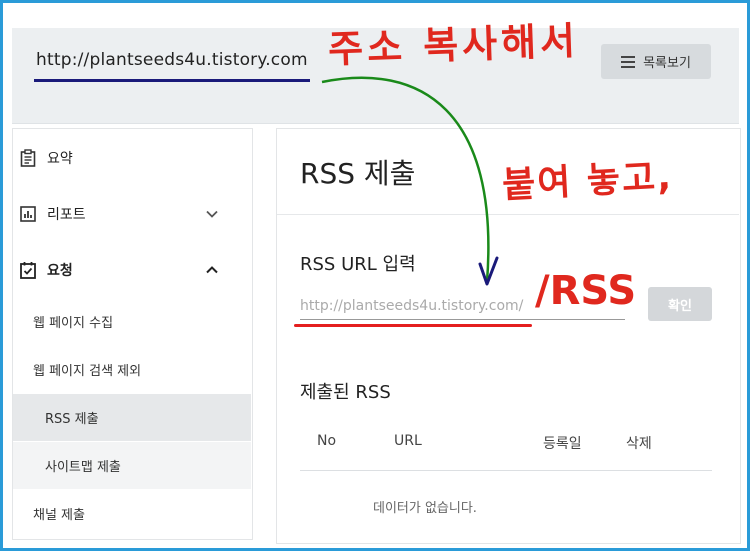 The image size is (750, 551). Describe the element at coordinates (453, 45) in the screenshot. I see `annotation-copy-note: 주소 복사해서` at that location.